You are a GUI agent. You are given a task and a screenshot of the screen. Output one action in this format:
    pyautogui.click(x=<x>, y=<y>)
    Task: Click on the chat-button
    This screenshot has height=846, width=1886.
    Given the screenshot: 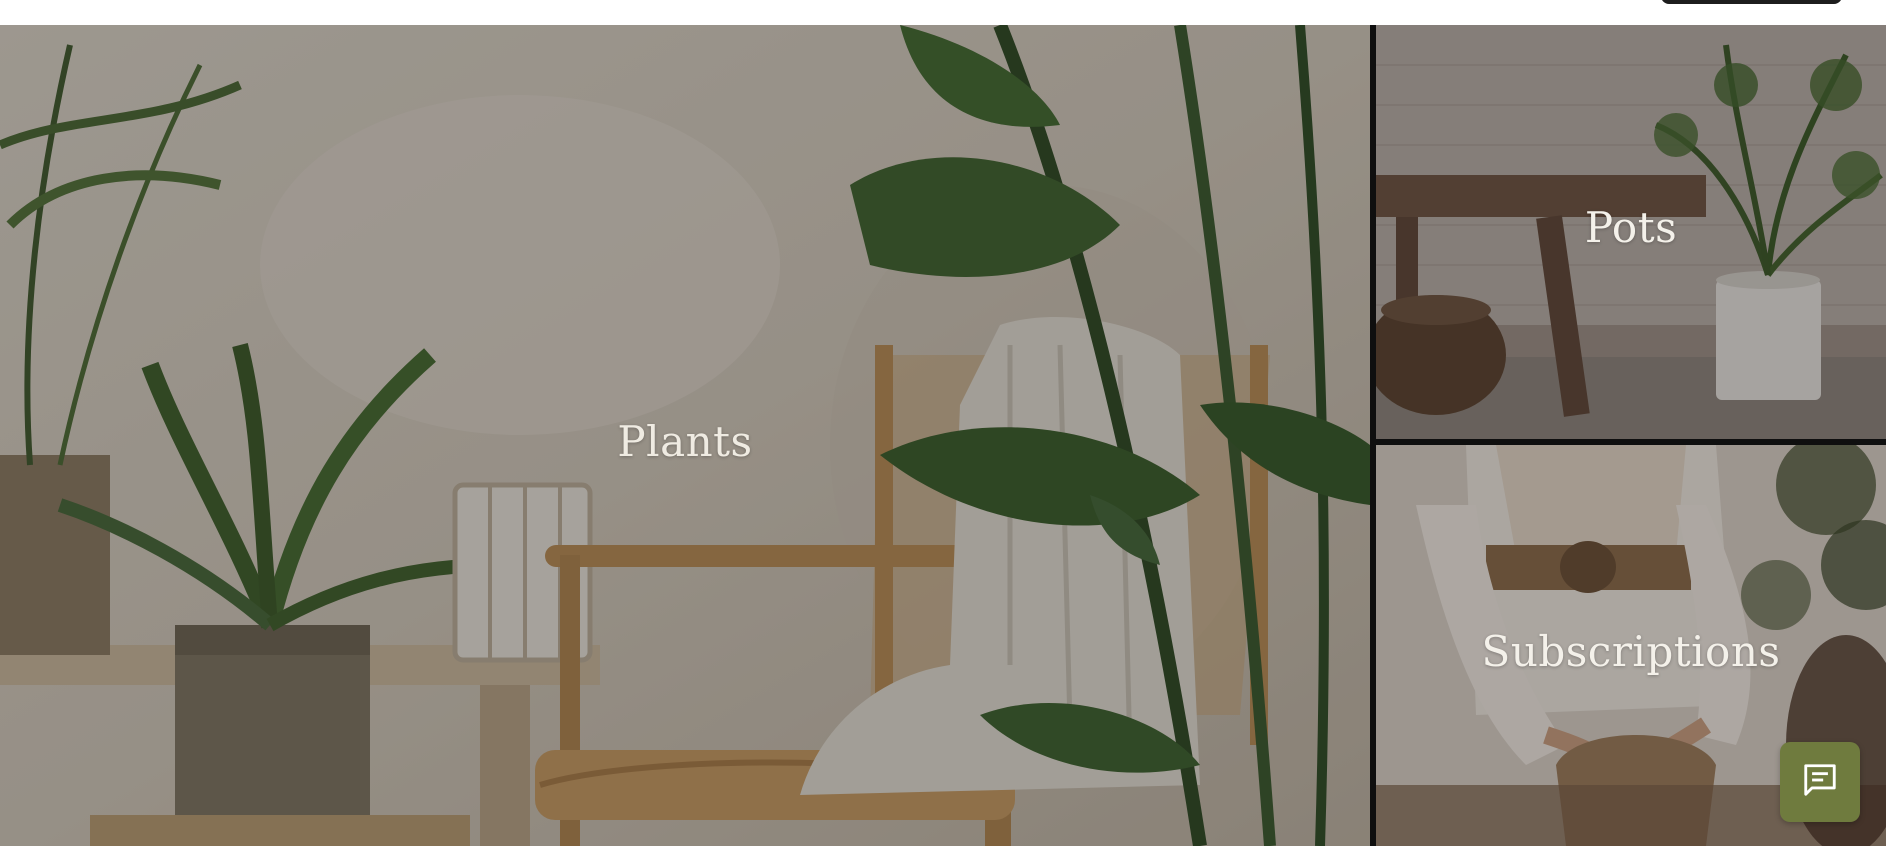 What is the action you would take?
    pyautogui.click(x=1820, y=782)
    